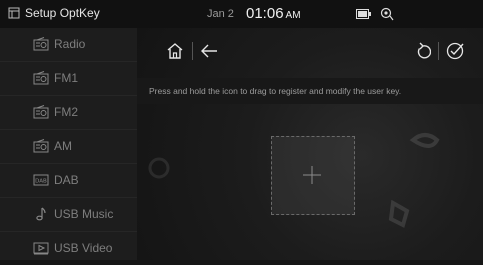 The image size is (483, 265). Describe the element at coordinates (241, 14) in the screenshot. I see `status-bar: Setup OptKey Jan 2 01:06 AM` at that location.